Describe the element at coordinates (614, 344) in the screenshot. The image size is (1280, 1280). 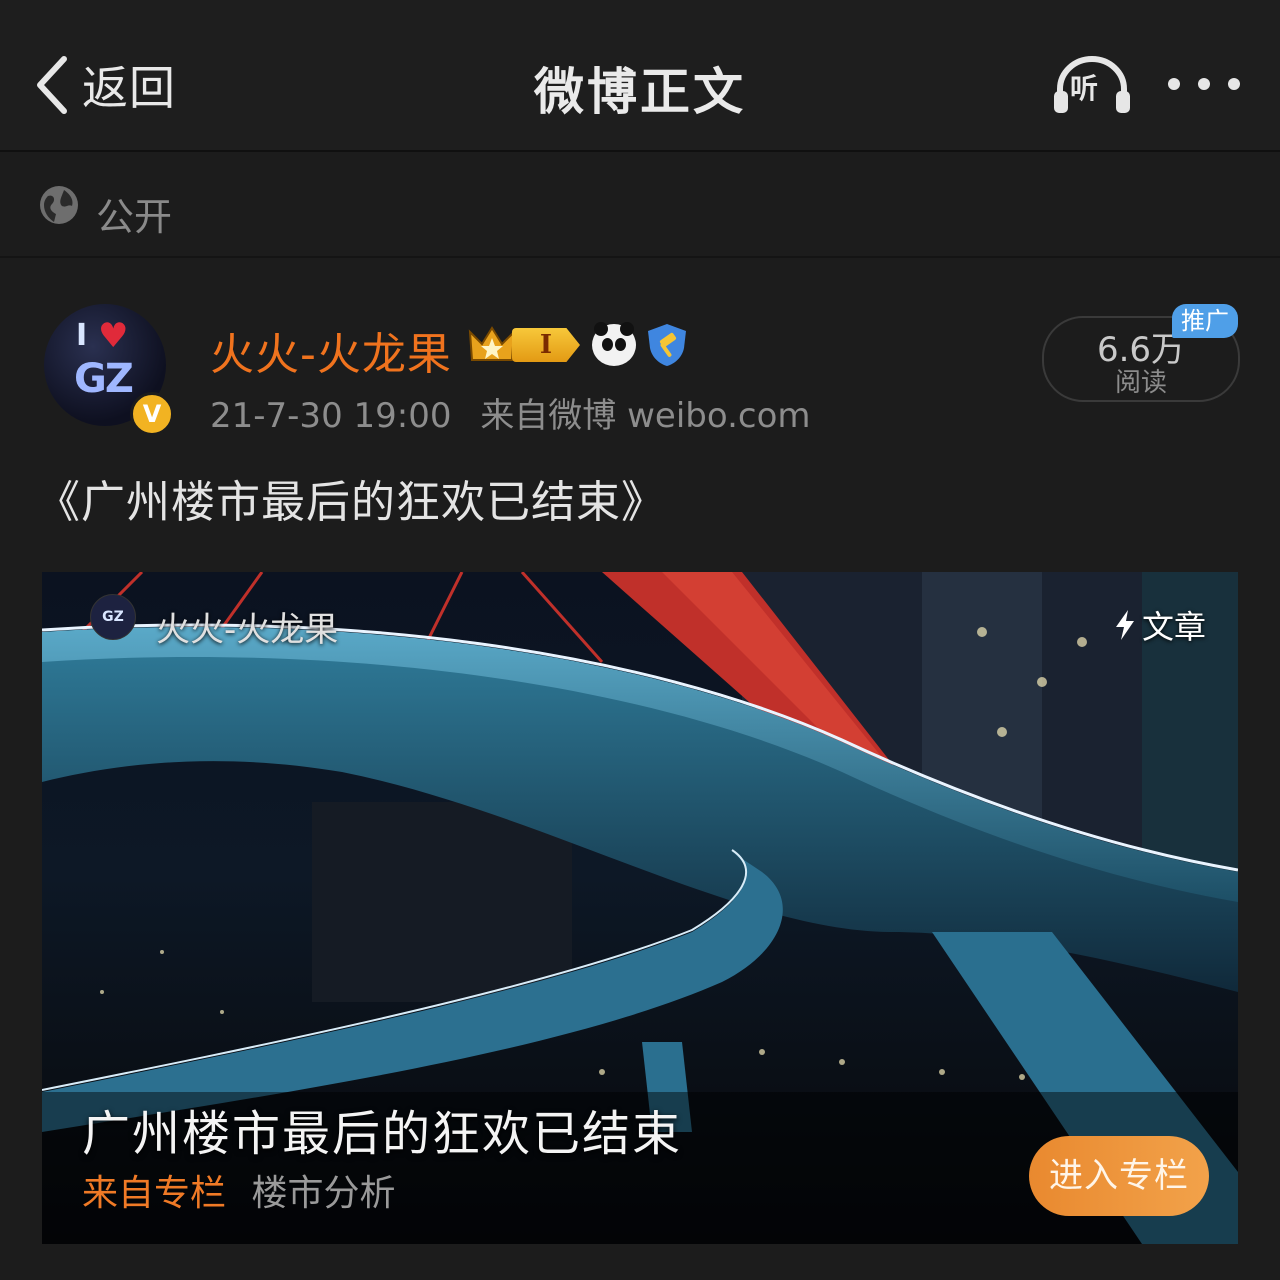
I see `panda-icon` at that location.